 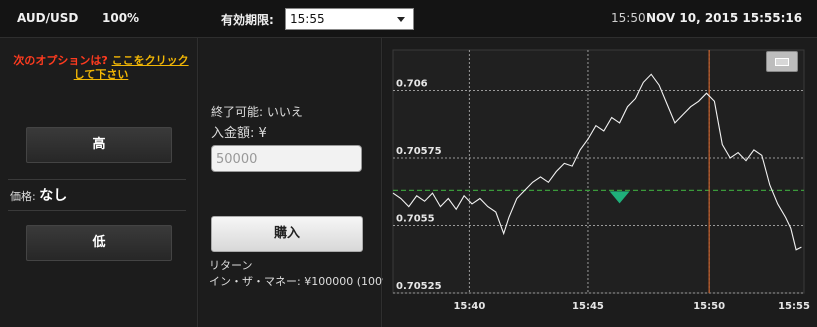 What do you see at coordinates (307, 19) in the screenshot?
I see `expiry-select-value: 15:55` at bounding box center [307, 19].